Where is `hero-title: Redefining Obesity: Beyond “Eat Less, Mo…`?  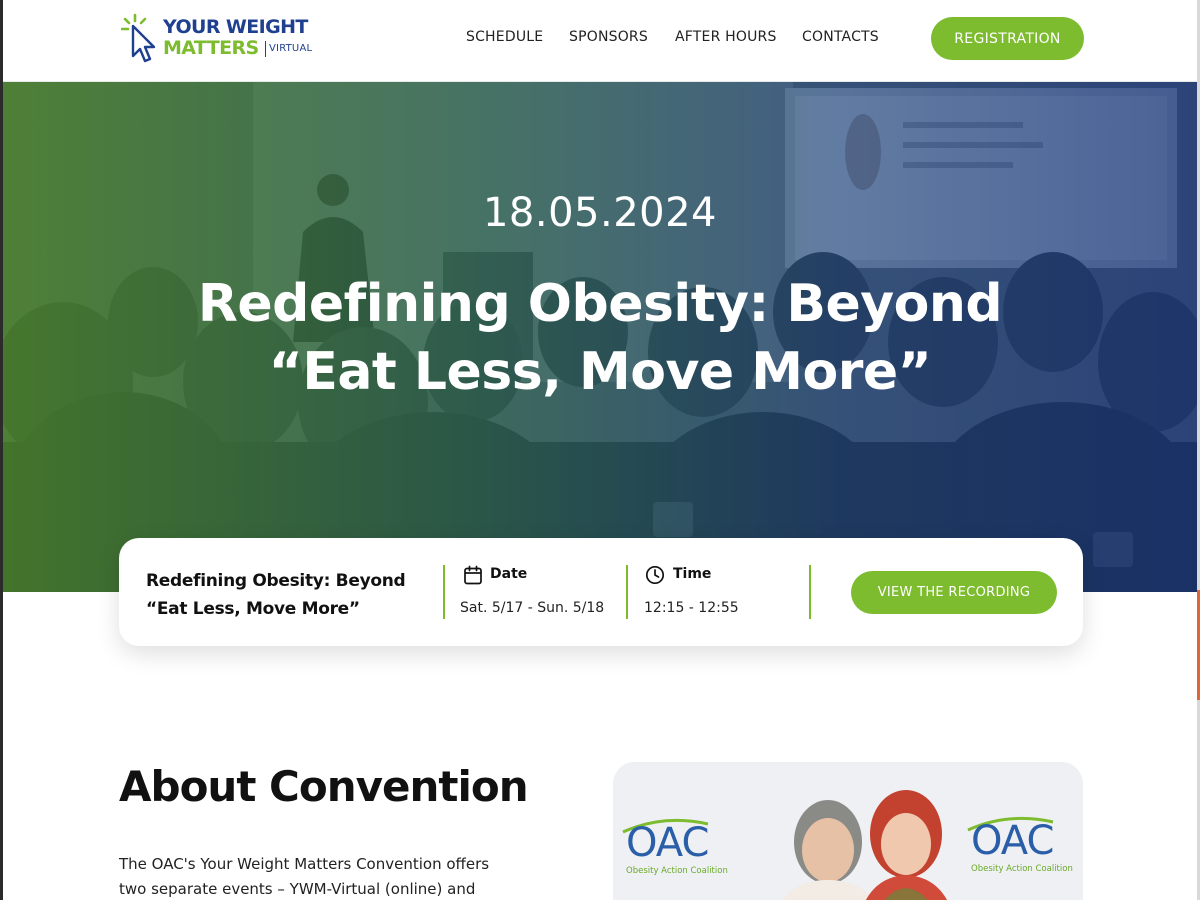 hero-title: Redefining Obesity: Beyond “Eat Less, Mo… is located at coordinates (600, 338).